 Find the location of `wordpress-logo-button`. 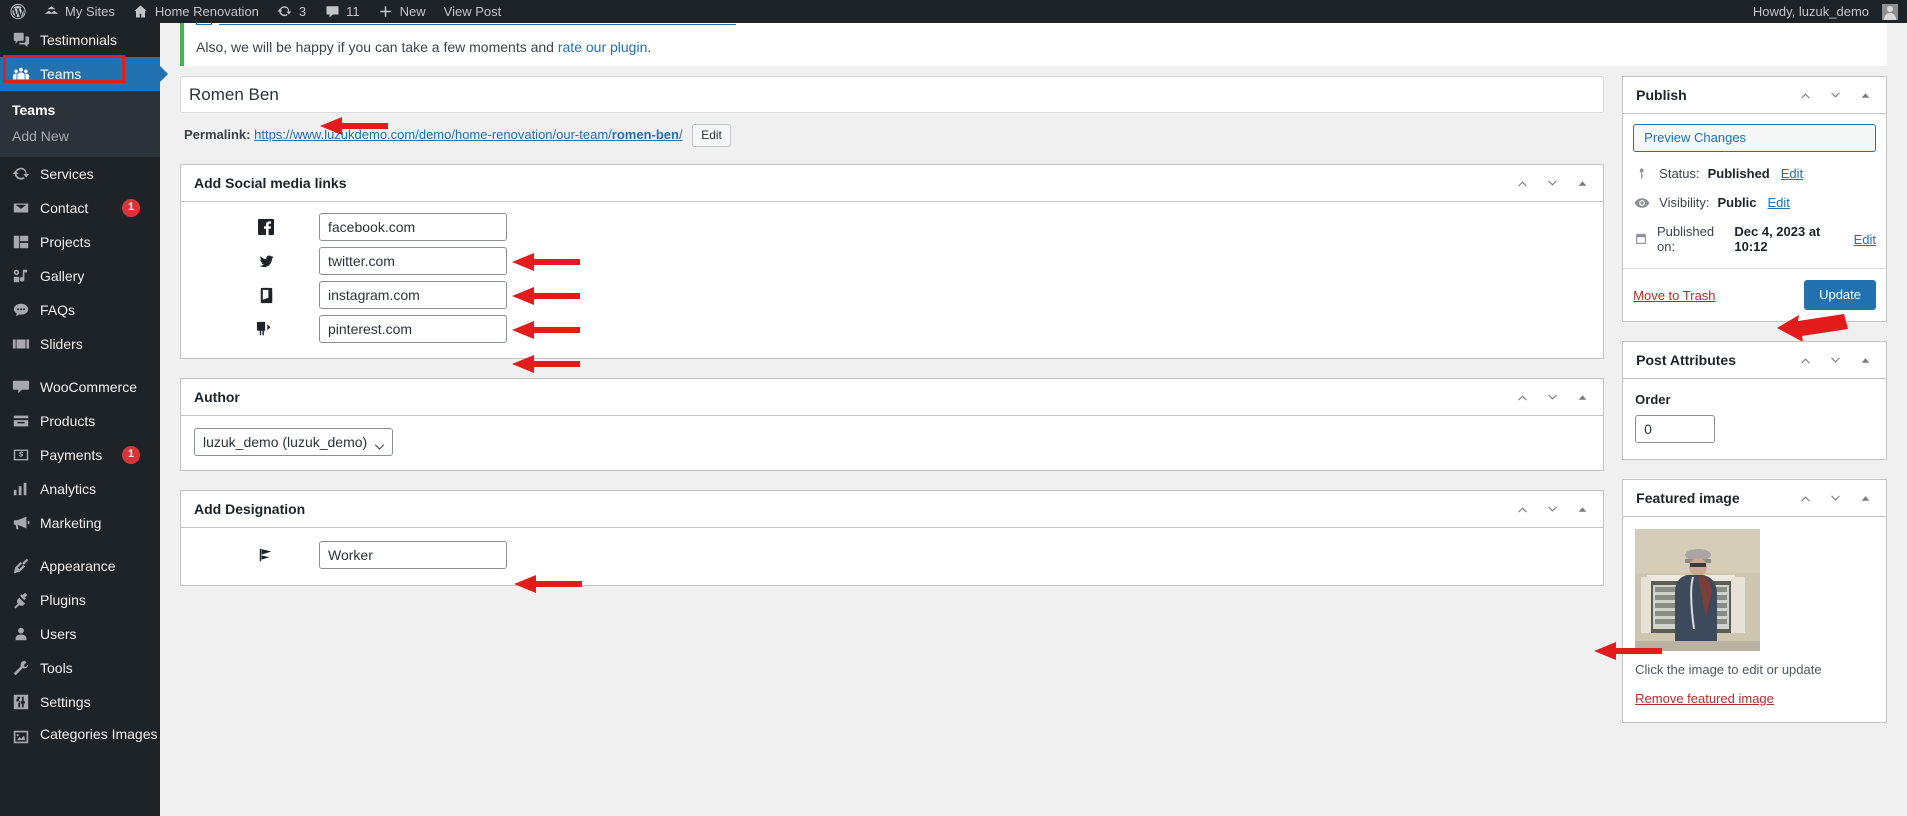

wordpress-logo-button is located at coordinates (17, 11).